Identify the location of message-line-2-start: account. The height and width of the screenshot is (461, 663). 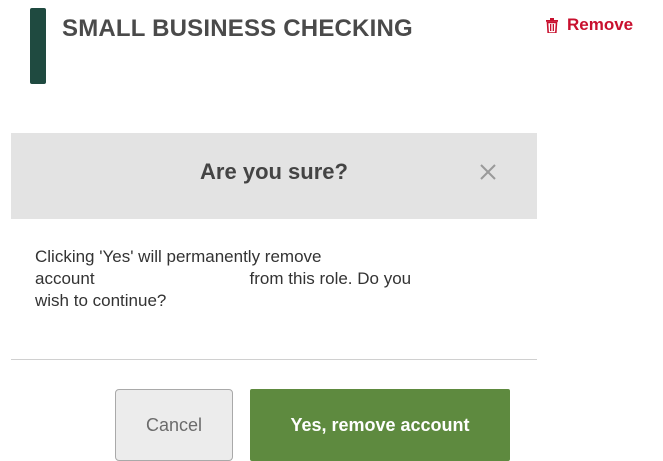
(65, 278).